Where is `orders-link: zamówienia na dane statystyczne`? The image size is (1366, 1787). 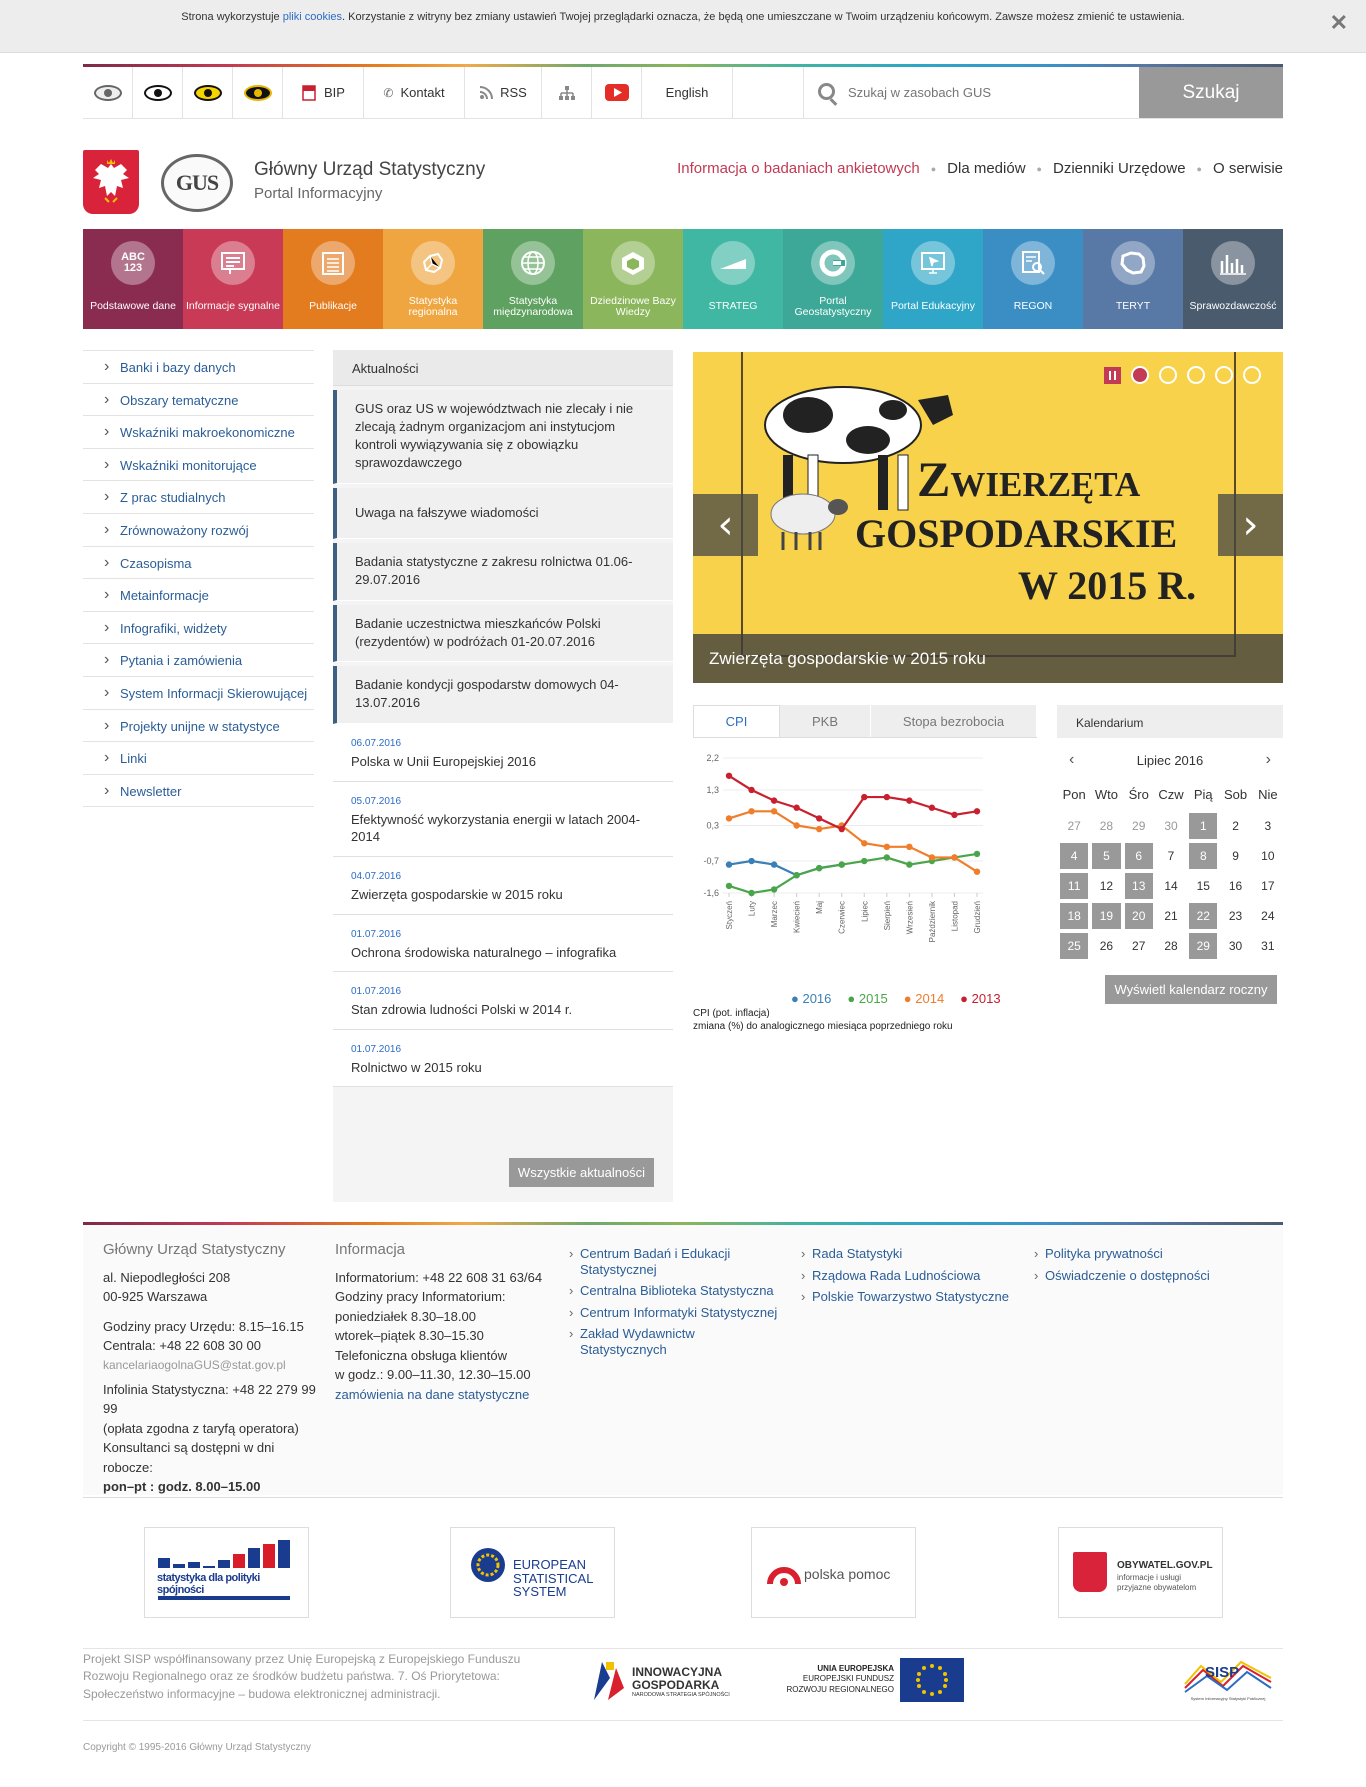 orders-link: zamówienia na dane statystyczne is located at coordinates (450, 1395).